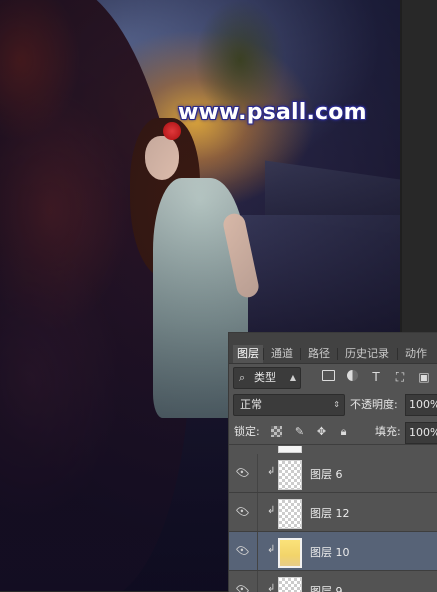 The width and height of the screenshot is (437, 592). Describe the element at coordinates (333, 581) in the screenshot. I see `layer-row: ↲ 图层 9` at that location.